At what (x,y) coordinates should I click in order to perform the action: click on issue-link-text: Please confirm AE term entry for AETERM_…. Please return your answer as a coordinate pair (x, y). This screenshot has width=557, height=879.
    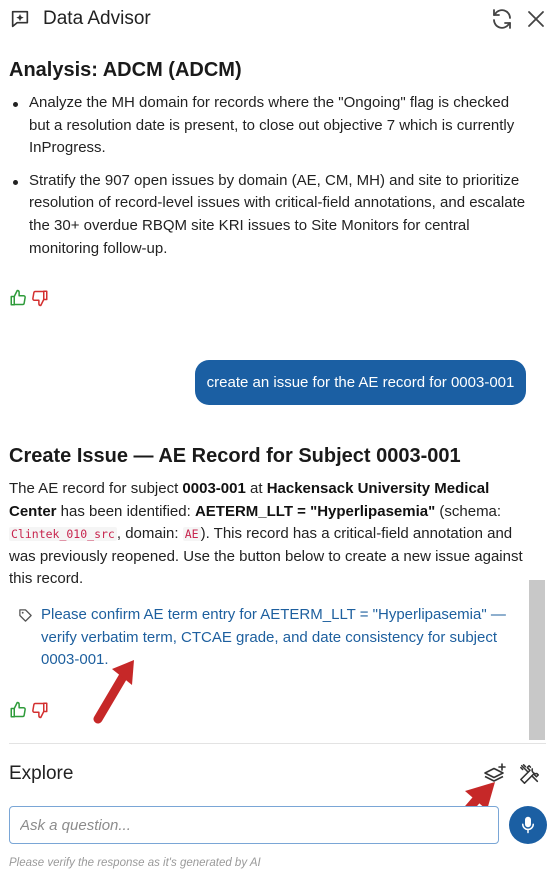
    Looking at the image, I should click on (268, 638).